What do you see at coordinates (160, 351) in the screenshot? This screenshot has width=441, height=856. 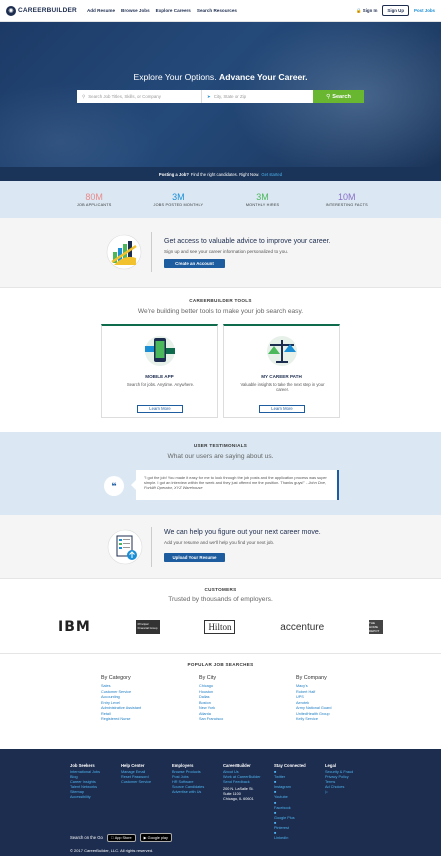 I see `mobile-phone-icon` at bounding box center [160, 351].